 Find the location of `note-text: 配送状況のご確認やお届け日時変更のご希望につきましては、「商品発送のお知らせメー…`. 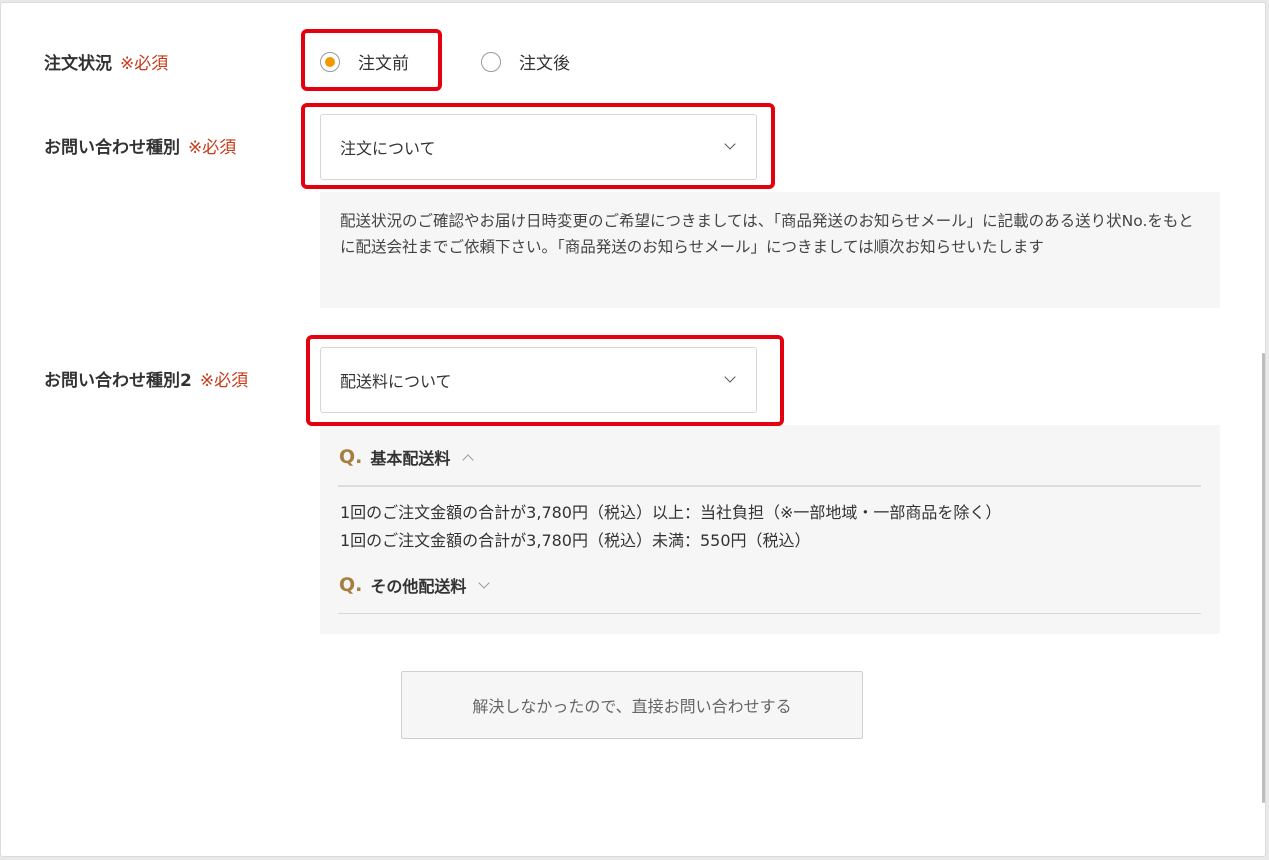

note-text: 配送状況のご確認やお届け日時変更のご希望につきましては、「商品発送のお知らせメー… is located at coordinates (767, 234).